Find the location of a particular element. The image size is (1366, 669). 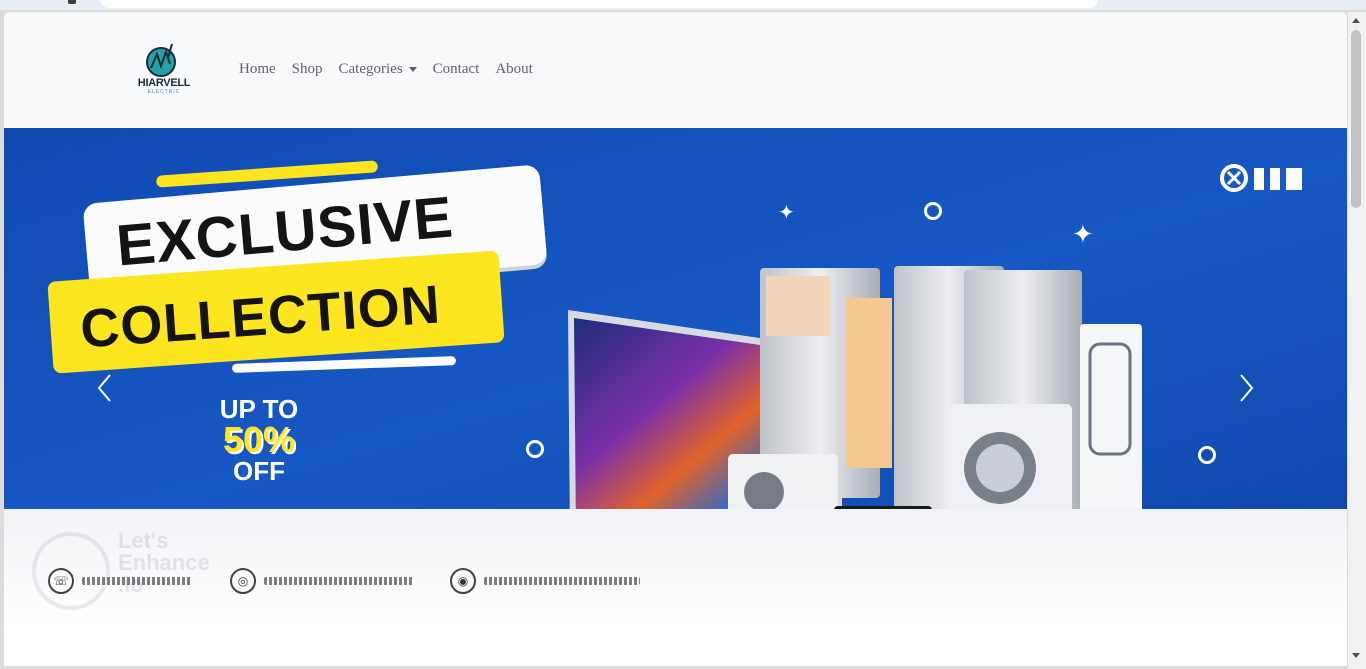

hero-contact-phone: ☏ is located at coordinates (120, 581).